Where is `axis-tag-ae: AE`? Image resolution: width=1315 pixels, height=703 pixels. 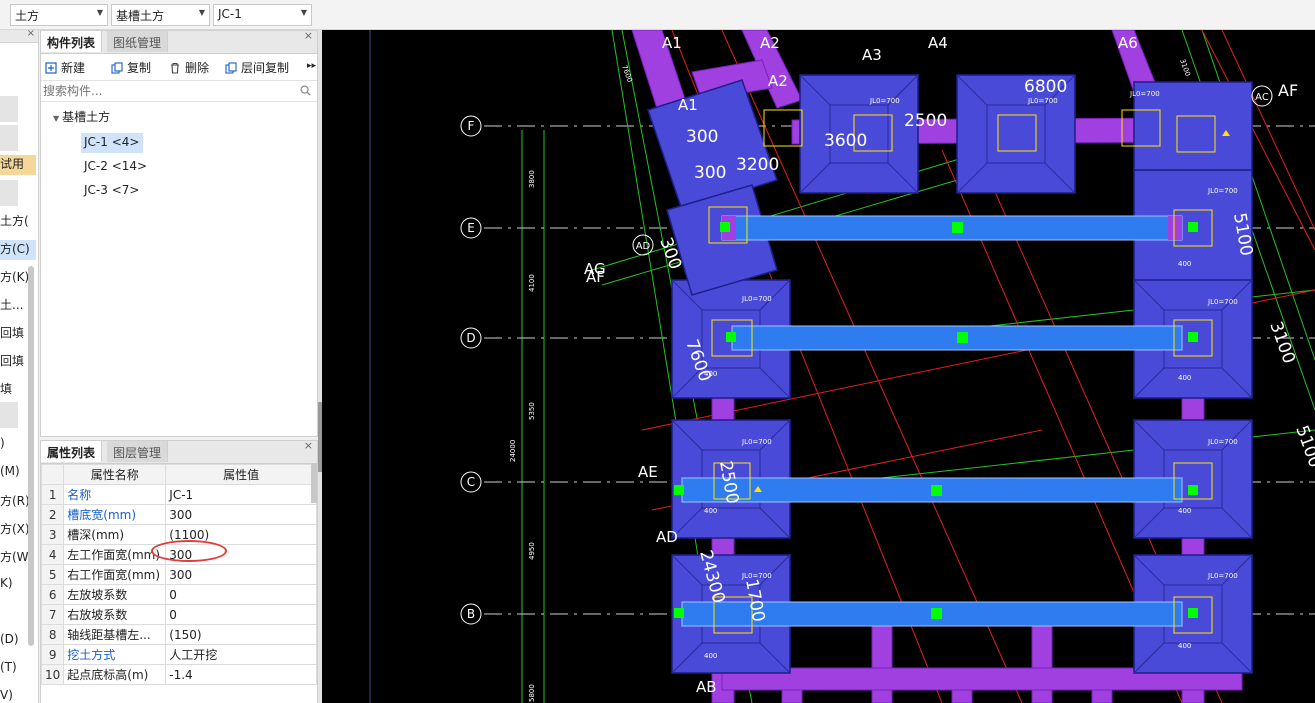
axis-tag-ae: AE is located at coordinates (648, 472).